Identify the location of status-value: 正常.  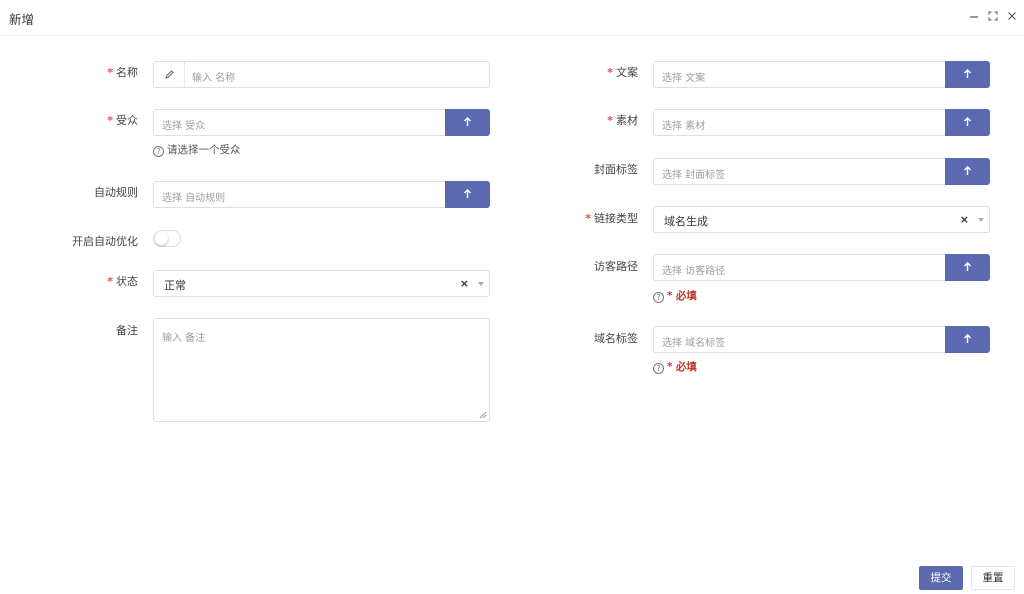
(175, 285).